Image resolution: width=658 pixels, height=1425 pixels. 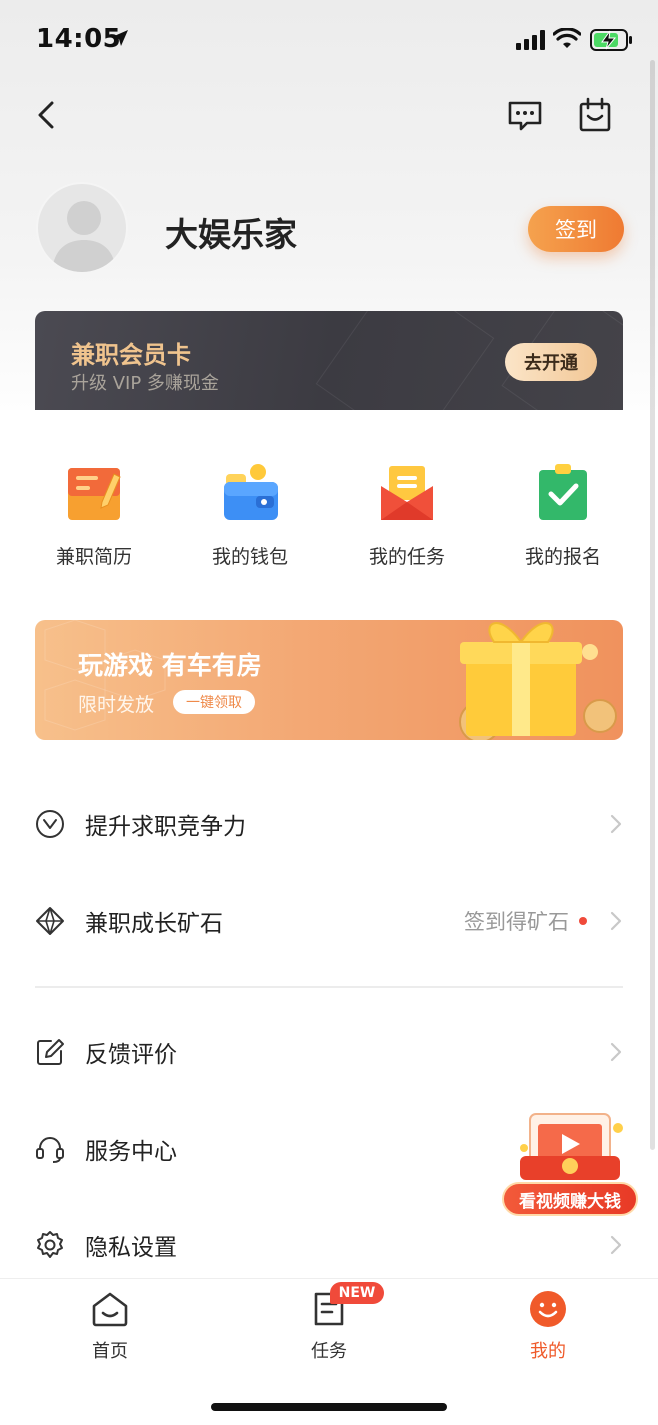 I want to click on home-icon, so click(x=110, y=1309).